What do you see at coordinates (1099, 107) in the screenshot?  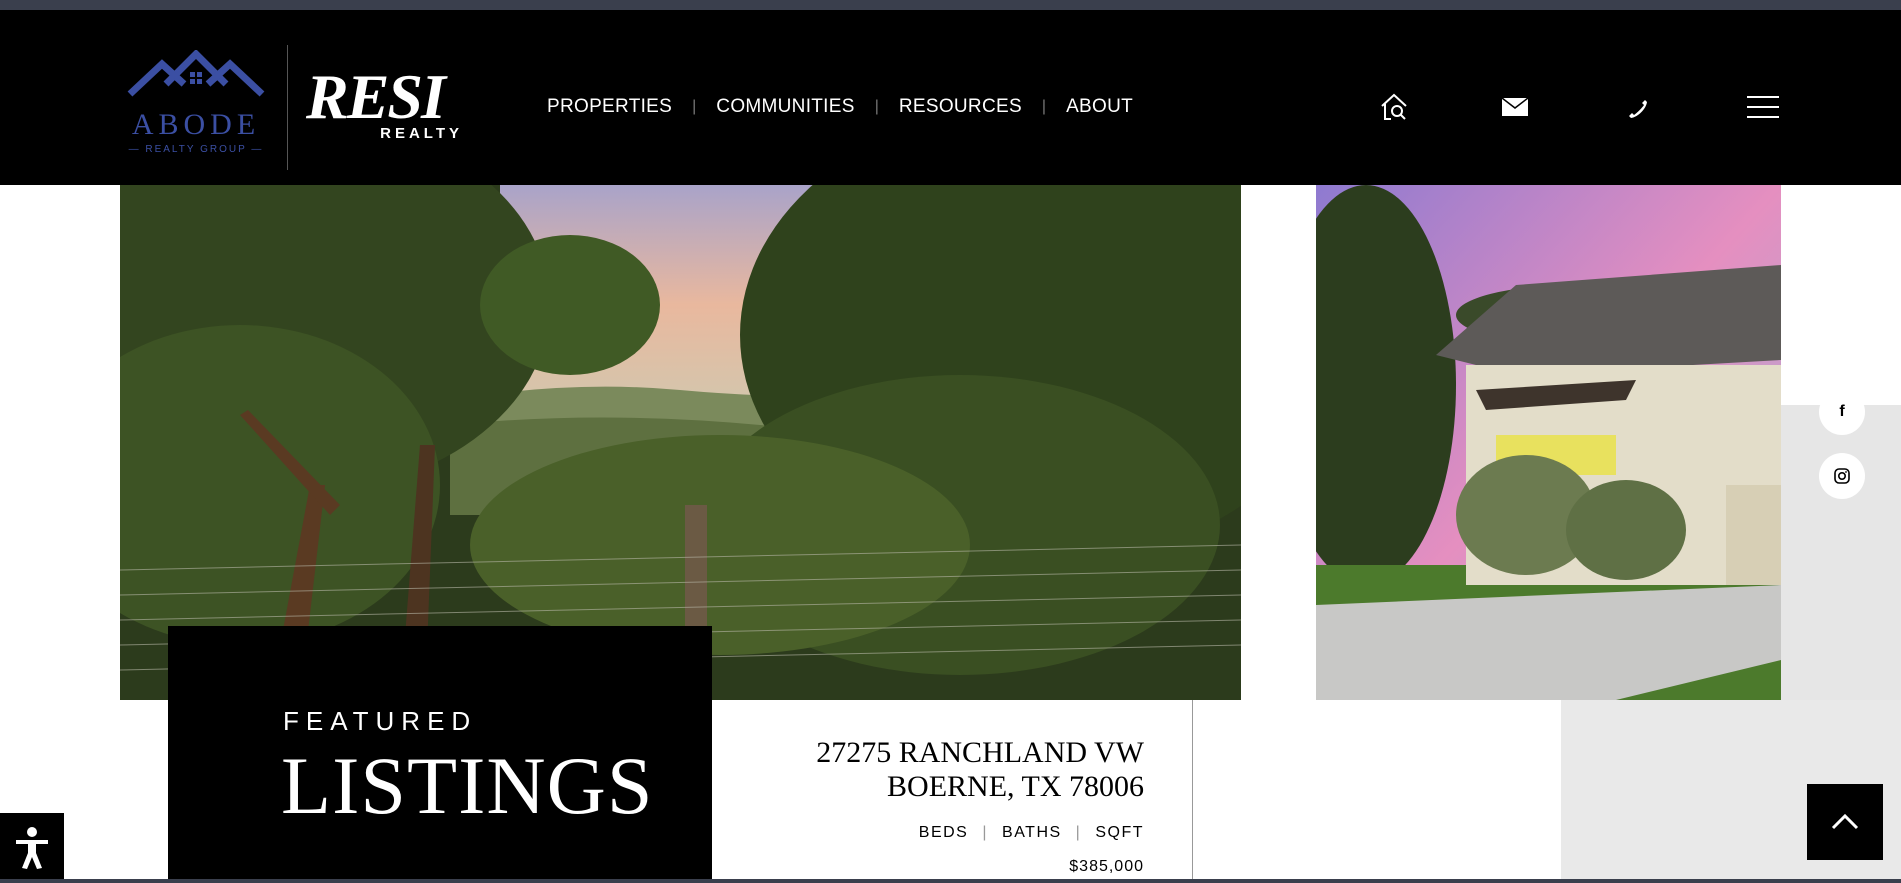 I see `nav-about: ABOUT` at bounding box center [1099, 107].